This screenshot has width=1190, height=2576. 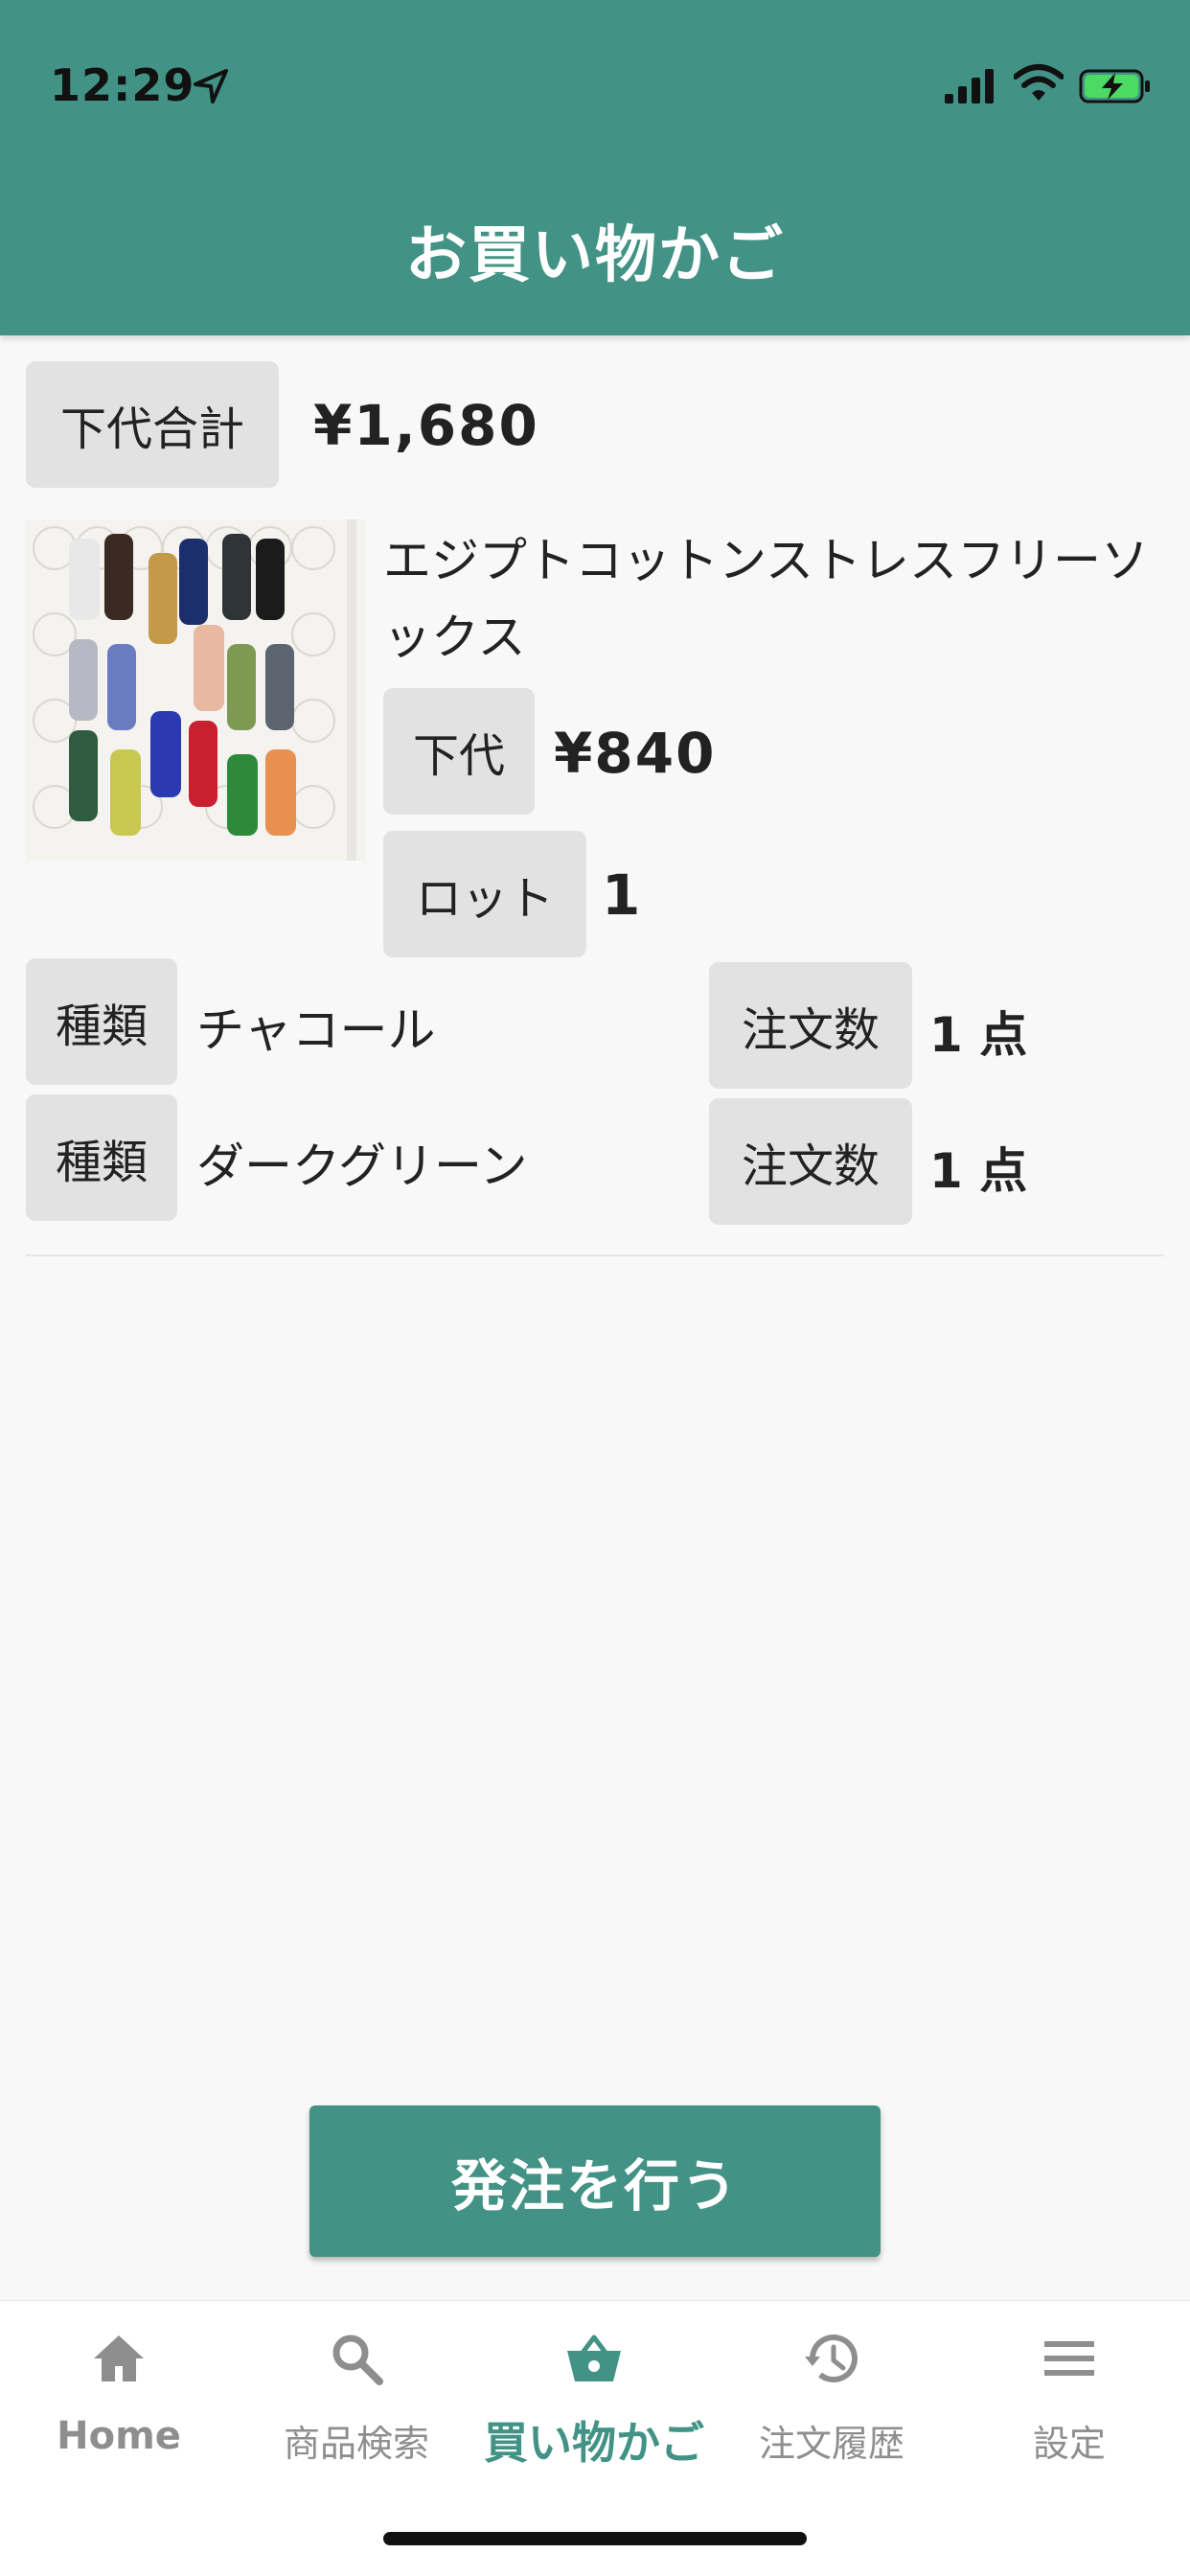 What do you see at coordinates (832, 2358) in the screenshot?
I see `history-icon` at bounding box center [832, 2358].